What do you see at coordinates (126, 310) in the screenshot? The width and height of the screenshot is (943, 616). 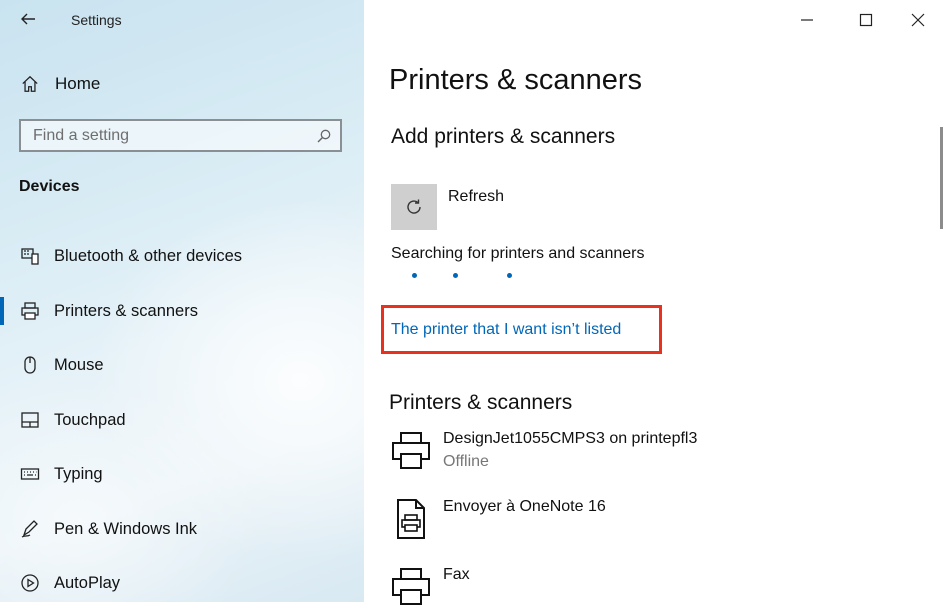 I see `sidebar-item-label: Printers & scanners` at bounding box center [126, 310].